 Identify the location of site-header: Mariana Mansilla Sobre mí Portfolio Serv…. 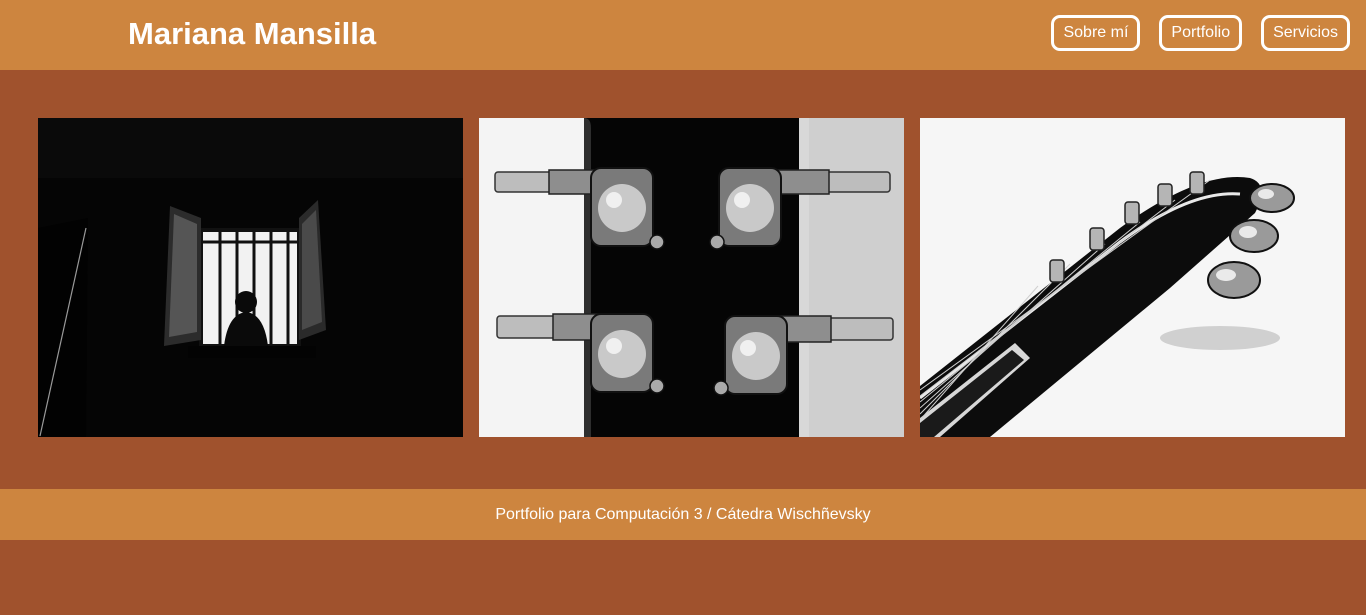
(683, 35).